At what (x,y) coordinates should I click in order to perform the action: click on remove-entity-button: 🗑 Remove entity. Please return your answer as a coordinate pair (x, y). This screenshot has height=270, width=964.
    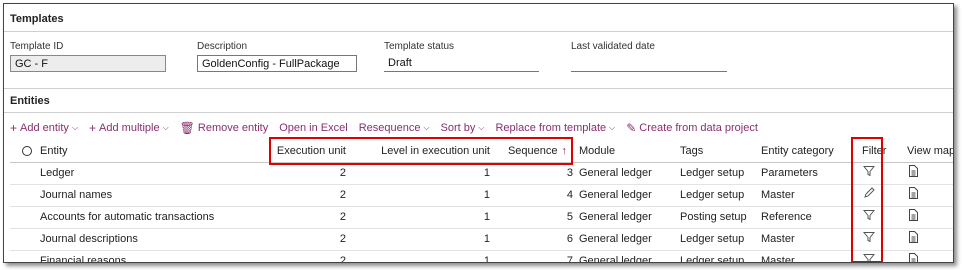
    Looking at the image, I should click on (224, 128).